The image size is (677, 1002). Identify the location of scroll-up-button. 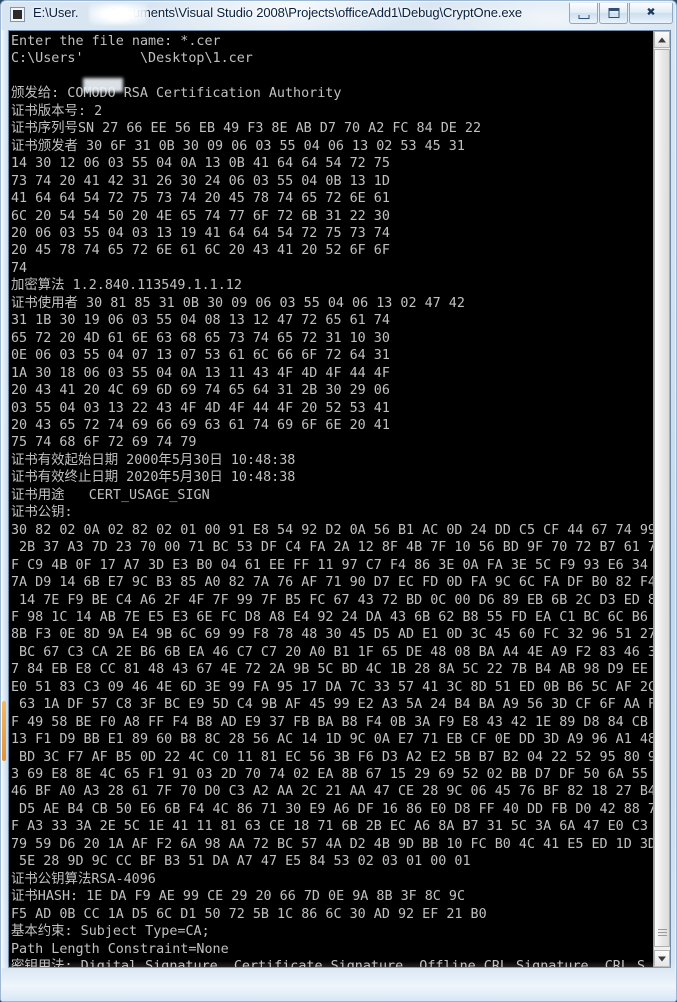
(662, 39).